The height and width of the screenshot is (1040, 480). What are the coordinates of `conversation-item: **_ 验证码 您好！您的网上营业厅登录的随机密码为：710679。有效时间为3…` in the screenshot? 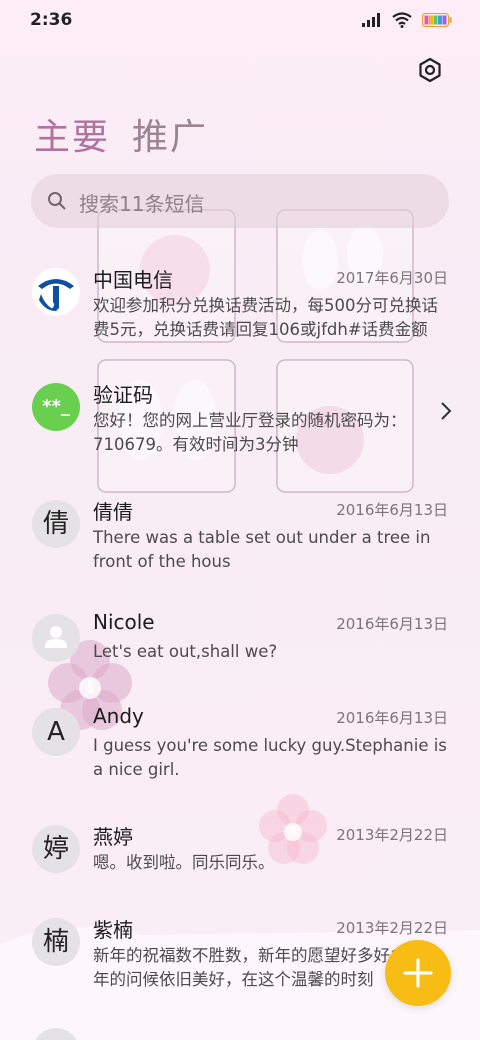 It's located at (240, 423).